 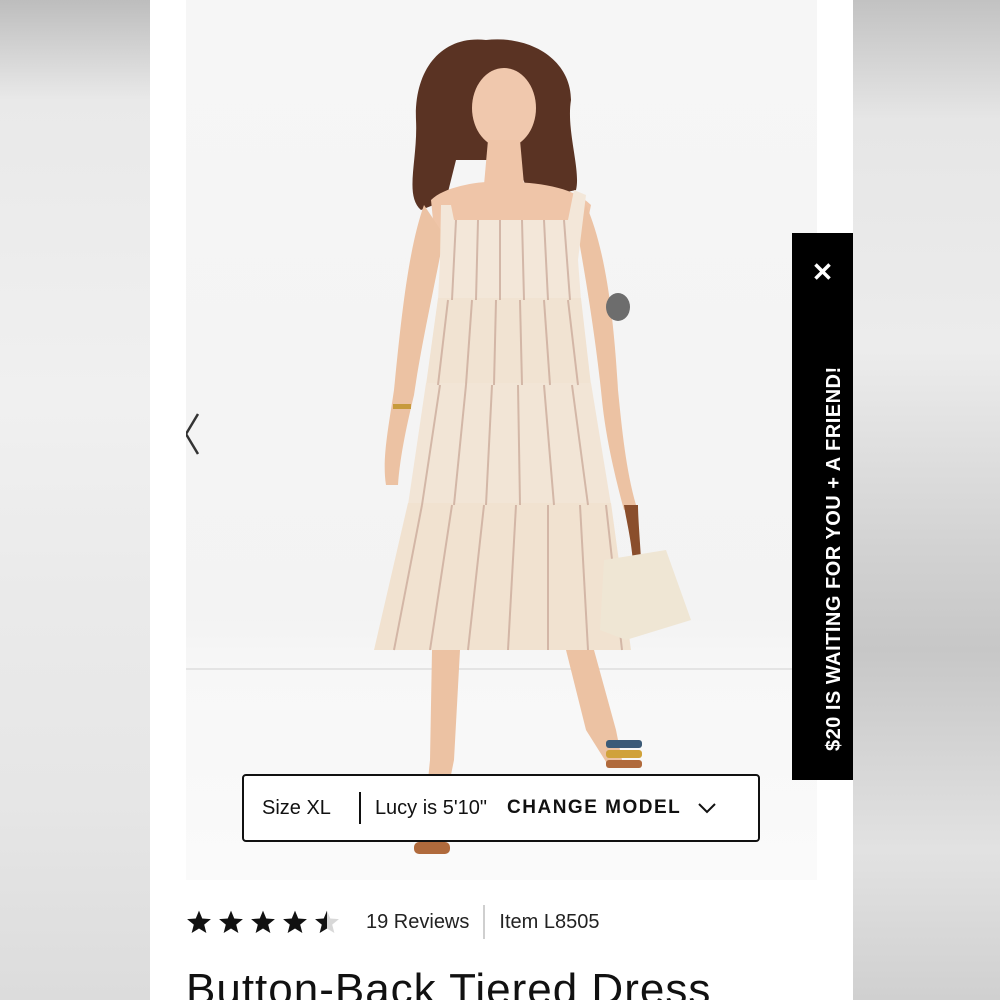 I want to click on product-title: Button-Back Tiered Dress, so click(x=449, y=982).